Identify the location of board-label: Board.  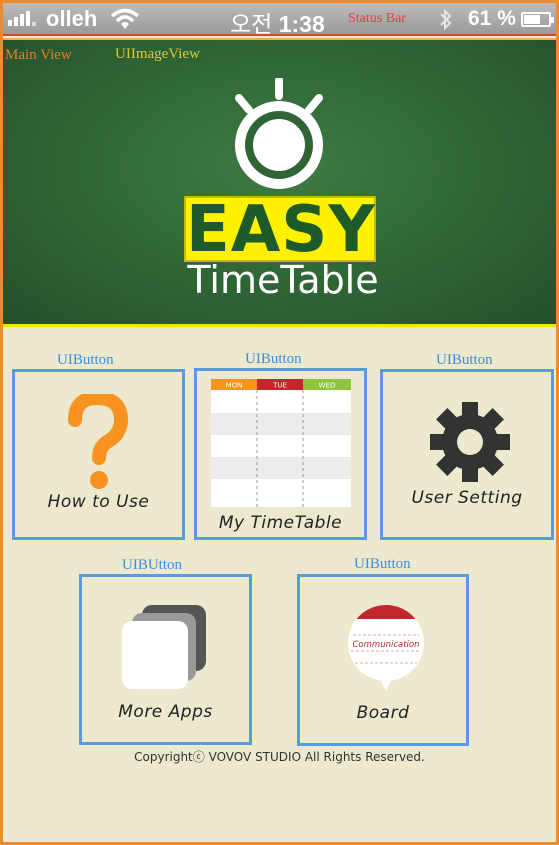
(383, 713).